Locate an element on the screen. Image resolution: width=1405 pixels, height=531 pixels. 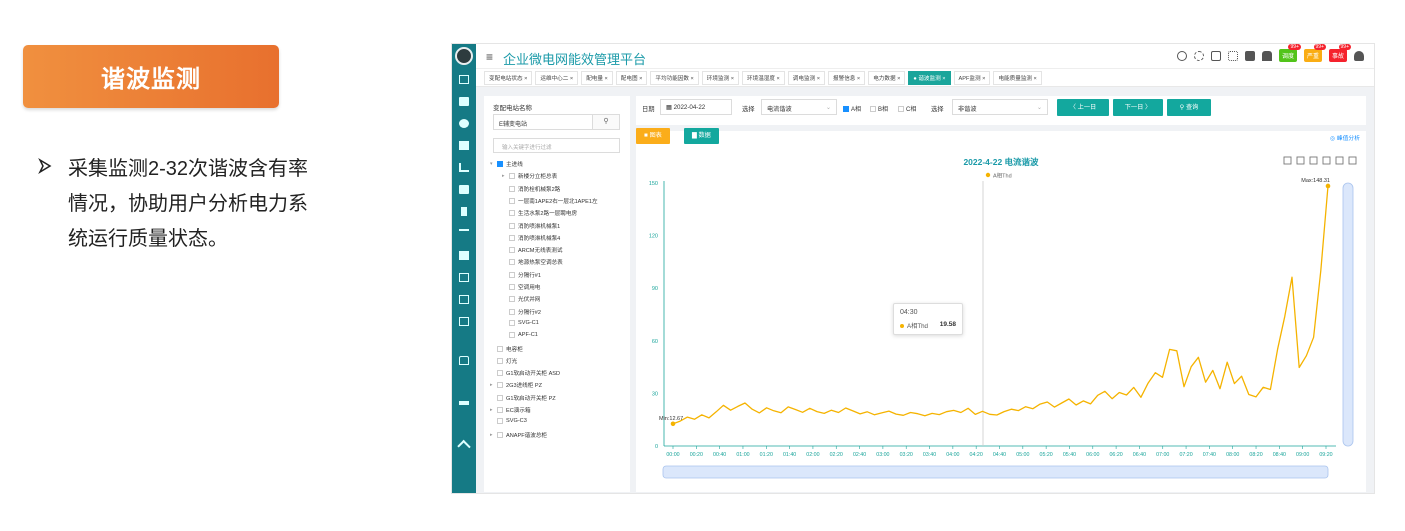
tree-node: 空调用电 is located at coordinates (521, 287).